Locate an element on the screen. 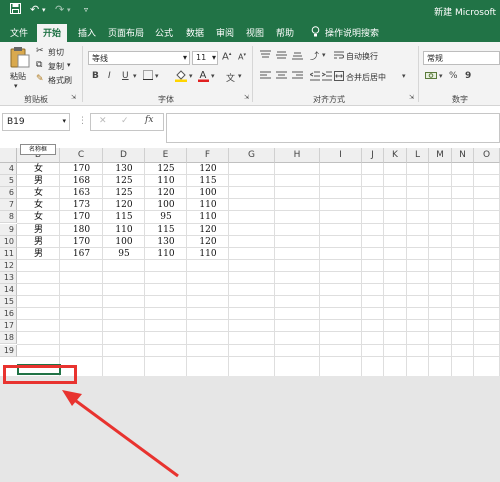  annotation-arrow is located at coordinates (120, 434).